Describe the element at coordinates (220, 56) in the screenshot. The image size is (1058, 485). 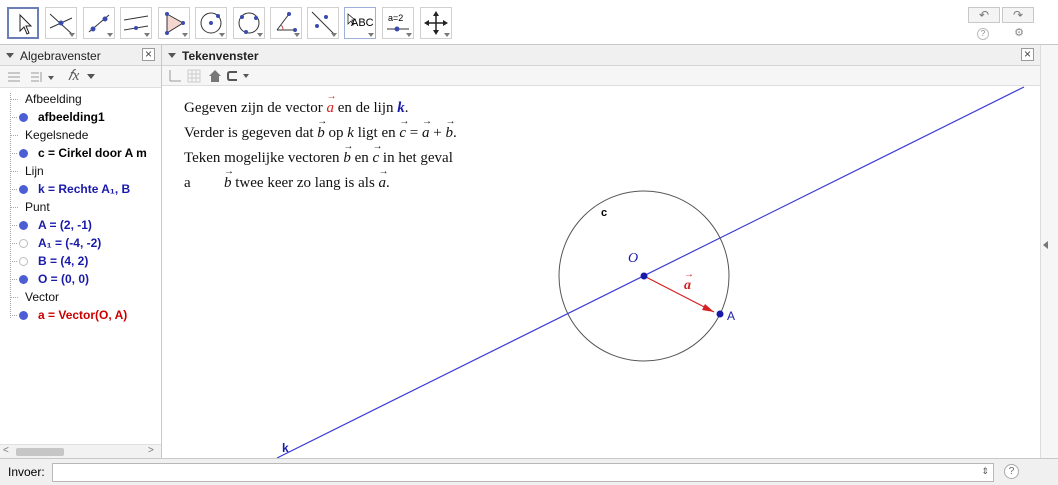
I see `graphics-title: Tekenvenster` at that location.